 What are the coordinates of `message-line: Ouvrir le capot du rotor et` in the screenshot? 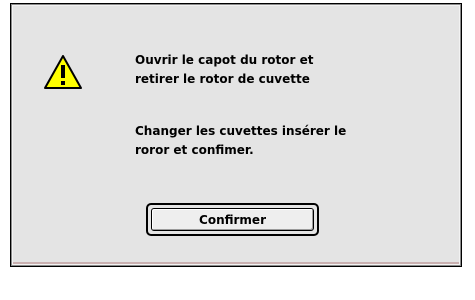 It's located at (224, 60).